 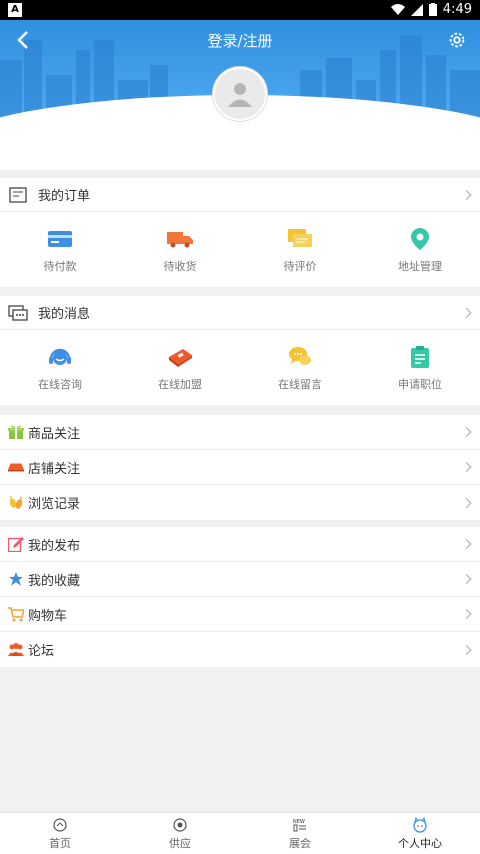 I want to click on store-icon, so click(x=16, y=467).